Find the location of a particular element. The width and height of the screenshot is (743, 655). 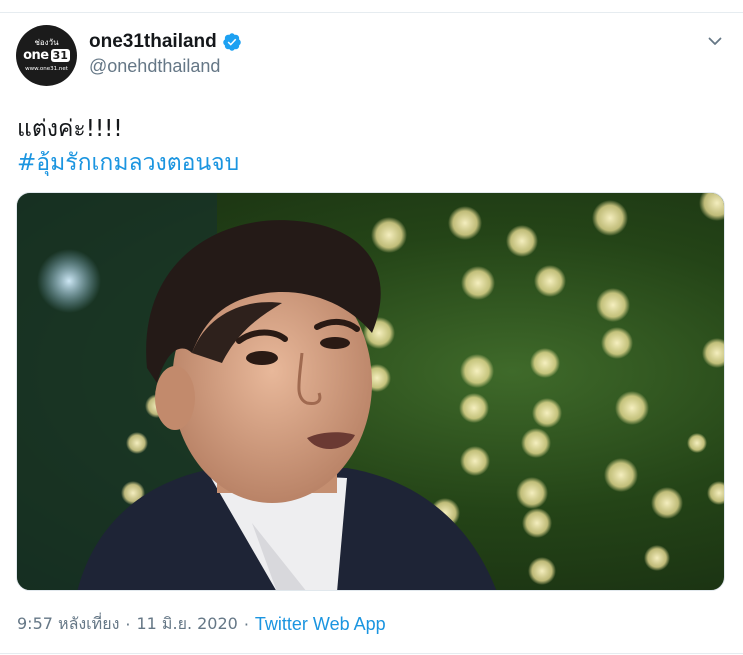

display-name: one31thailand is located at coordinates (153, 42).